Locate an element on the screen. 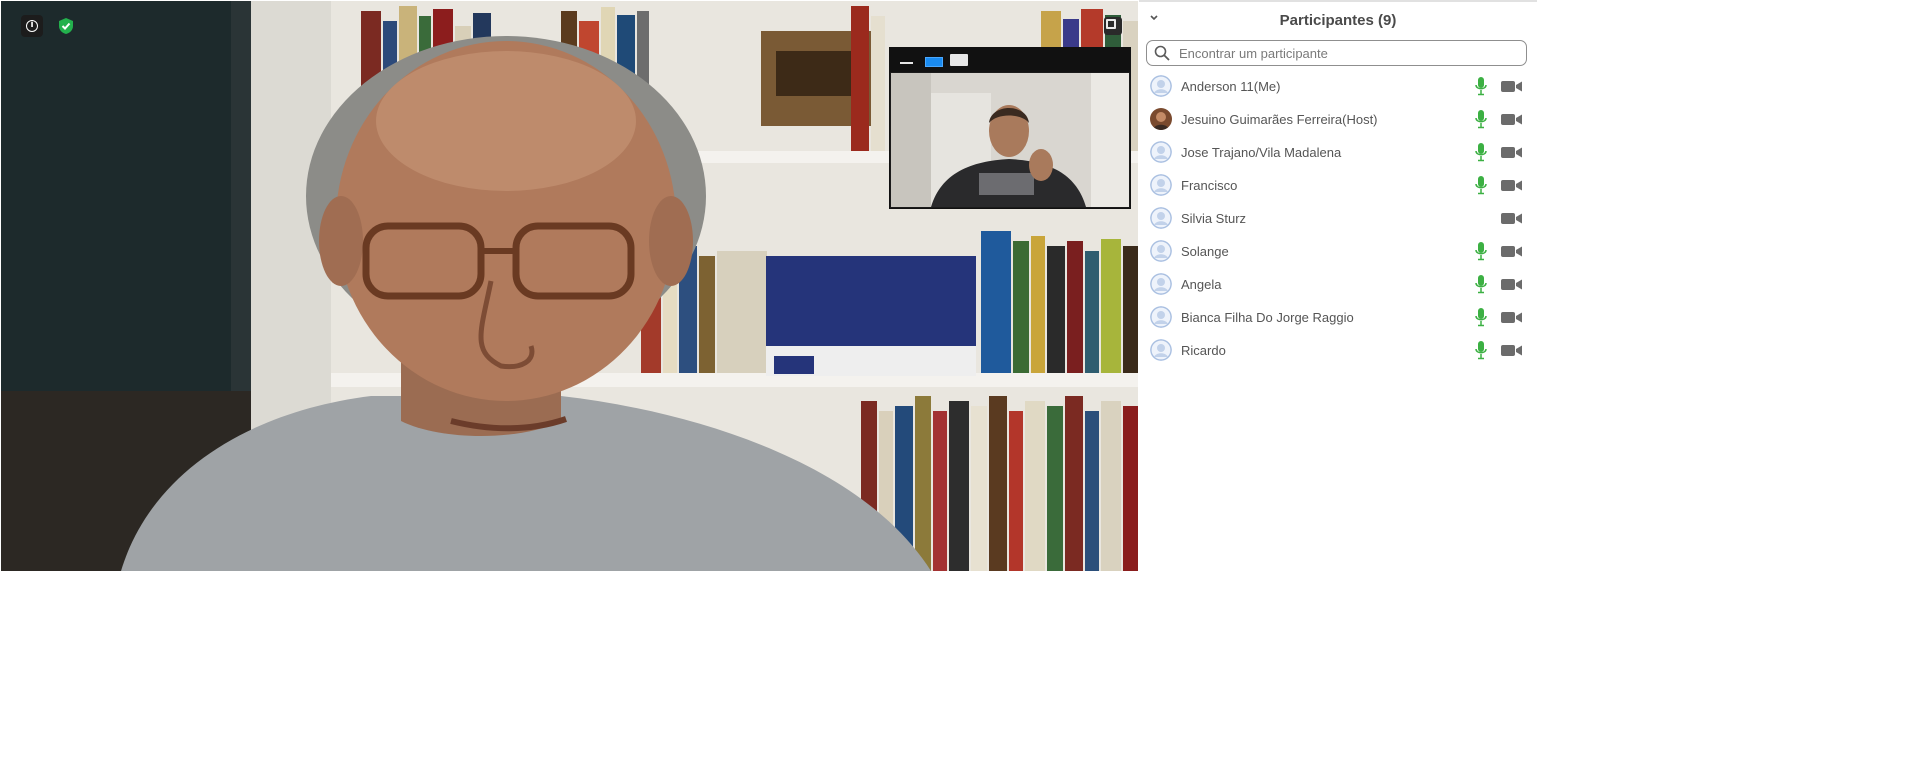 This screenshot has width=1917, height=781. thumbnail-fullscreen-icon is located at coordinates (959, 60).